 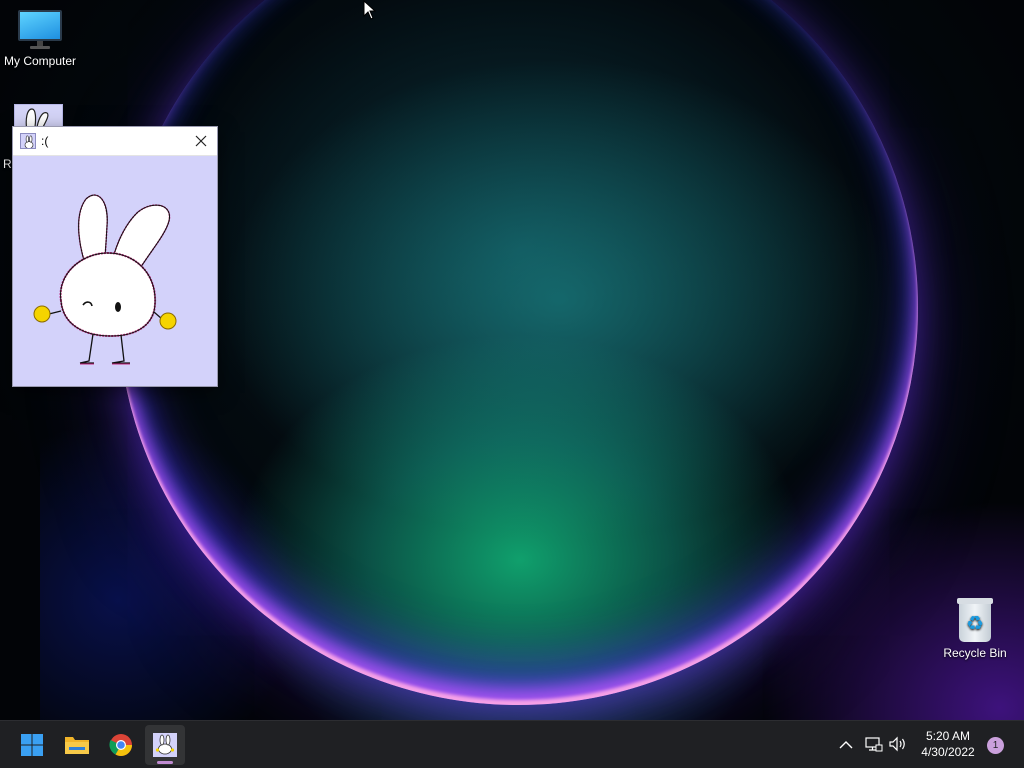 I want to click on mouse-cursor-icon, so click(x=370, y=10).